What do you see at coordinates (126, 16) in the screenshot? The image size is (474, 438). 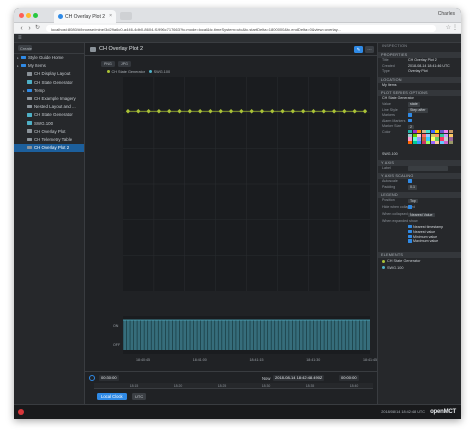 I see `new-tab-button` at bounding box center [126, 16].